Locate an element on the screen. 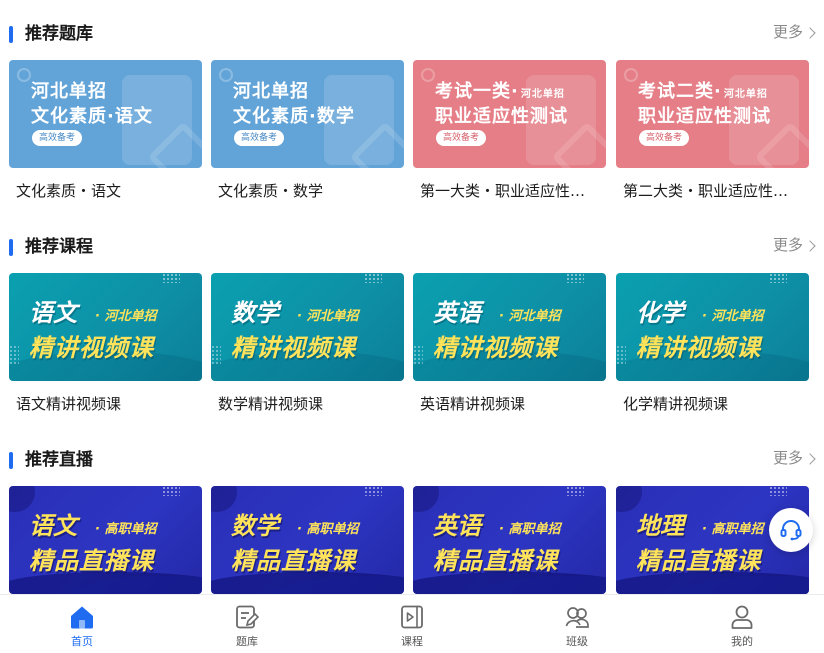 Image resolution: width=824 pixels, height=653 pixels. course-card: 化学 · 河北单招 精讲视频课 化学精讲视频课 is located at coordinates (712, 343).